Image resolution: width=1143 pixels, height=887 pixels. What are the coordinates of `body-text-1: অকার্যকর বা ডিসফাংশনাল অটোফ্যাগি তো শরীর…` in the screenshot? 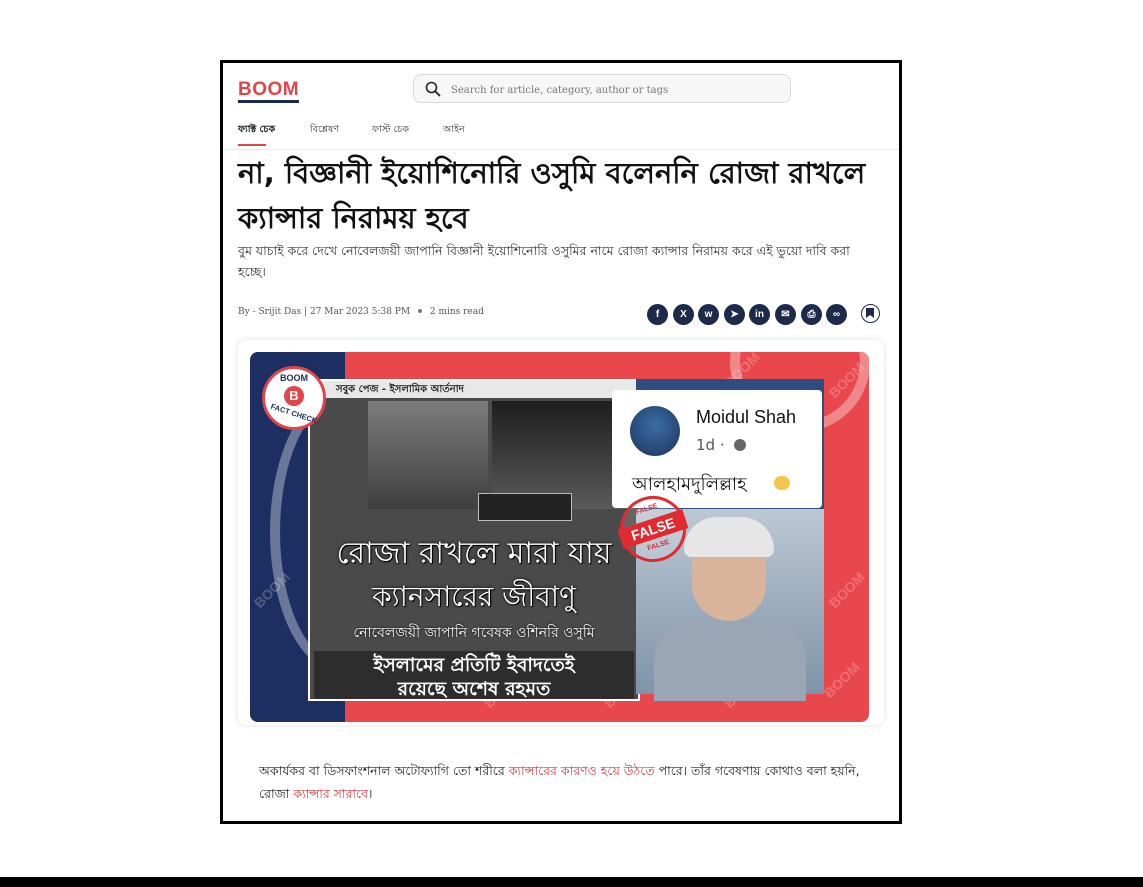 It's located at (384, 770).